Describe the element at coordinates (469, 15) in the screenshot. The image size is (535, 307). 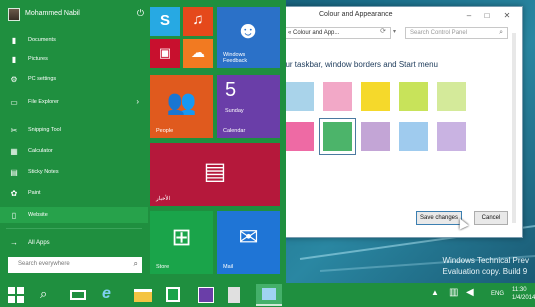
I see `minimize-icon: –` at that location.